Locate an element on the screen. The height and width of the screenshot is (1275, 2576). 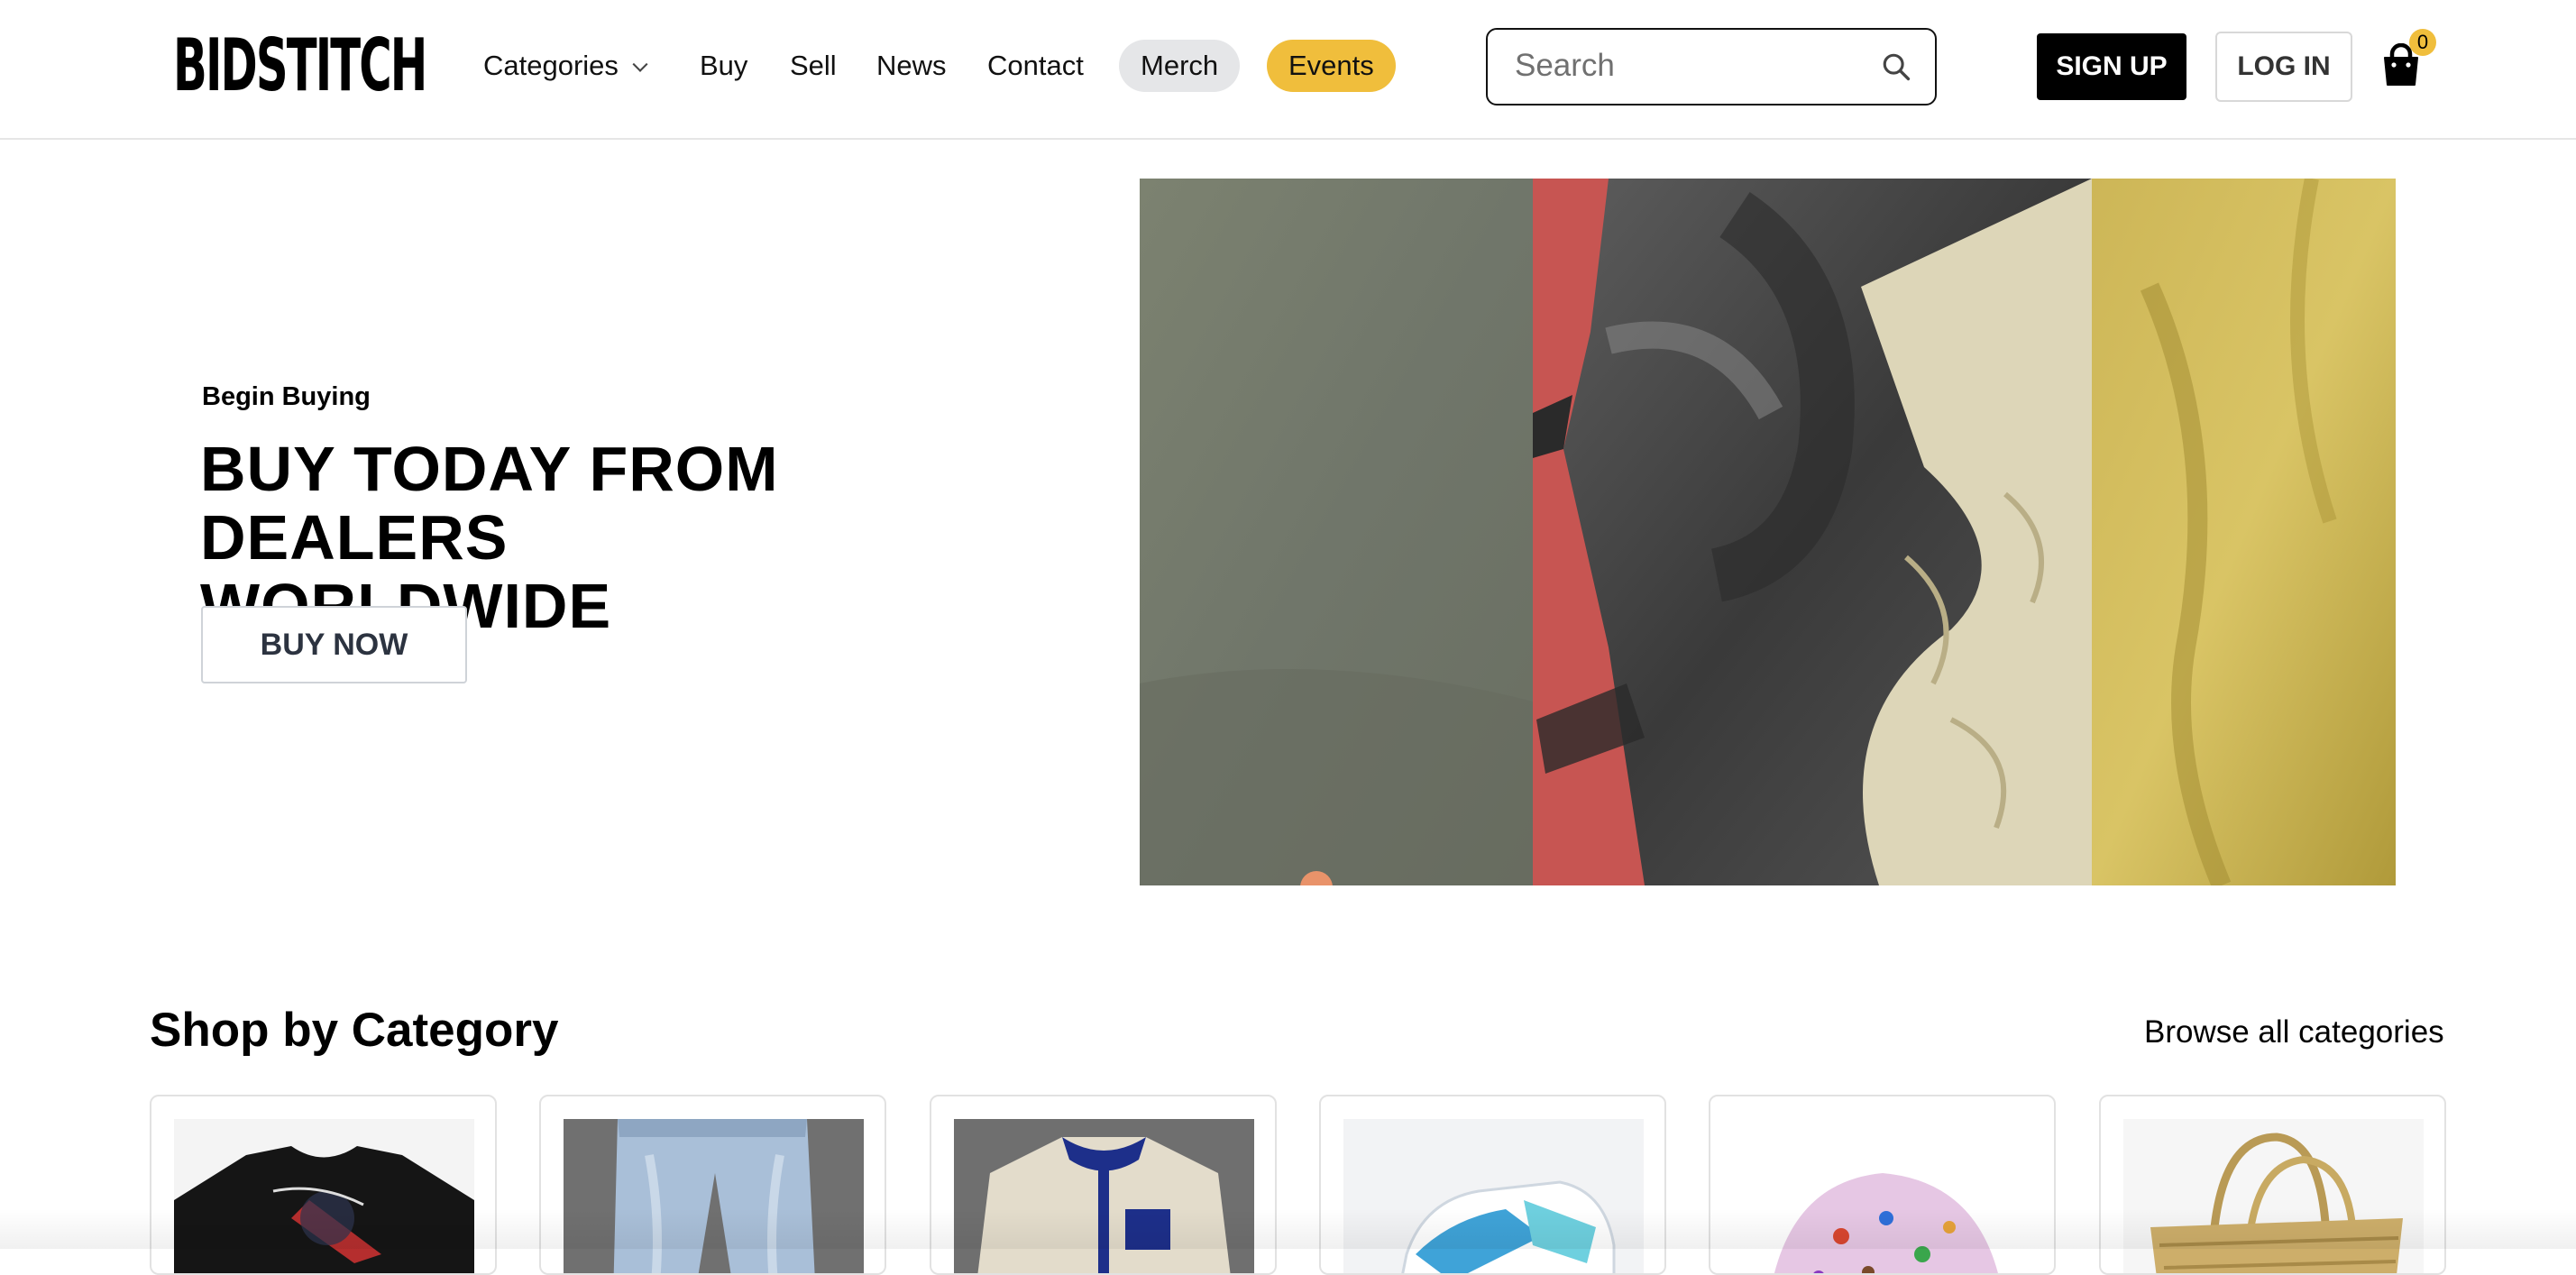
search-icon is located at coordinates (1896, 66).